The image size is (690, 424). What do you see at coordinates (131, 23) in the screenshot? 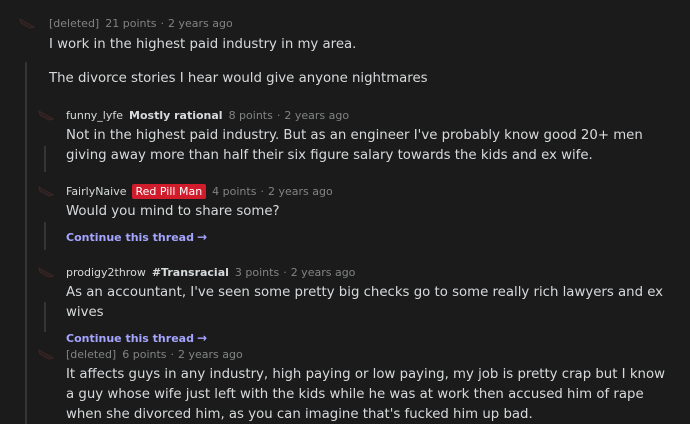
I see `comment-points: 21 points` at bounding box center [131, 23].